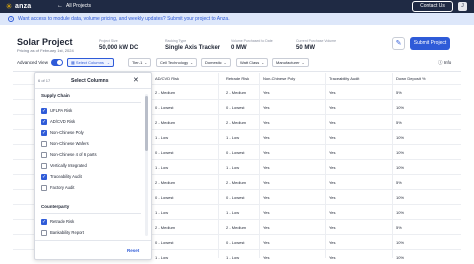 The height and width of the screenshot is (264, 474). I want to click on cell-adcvd-risk: 2 - Medium, so click(165, 227).